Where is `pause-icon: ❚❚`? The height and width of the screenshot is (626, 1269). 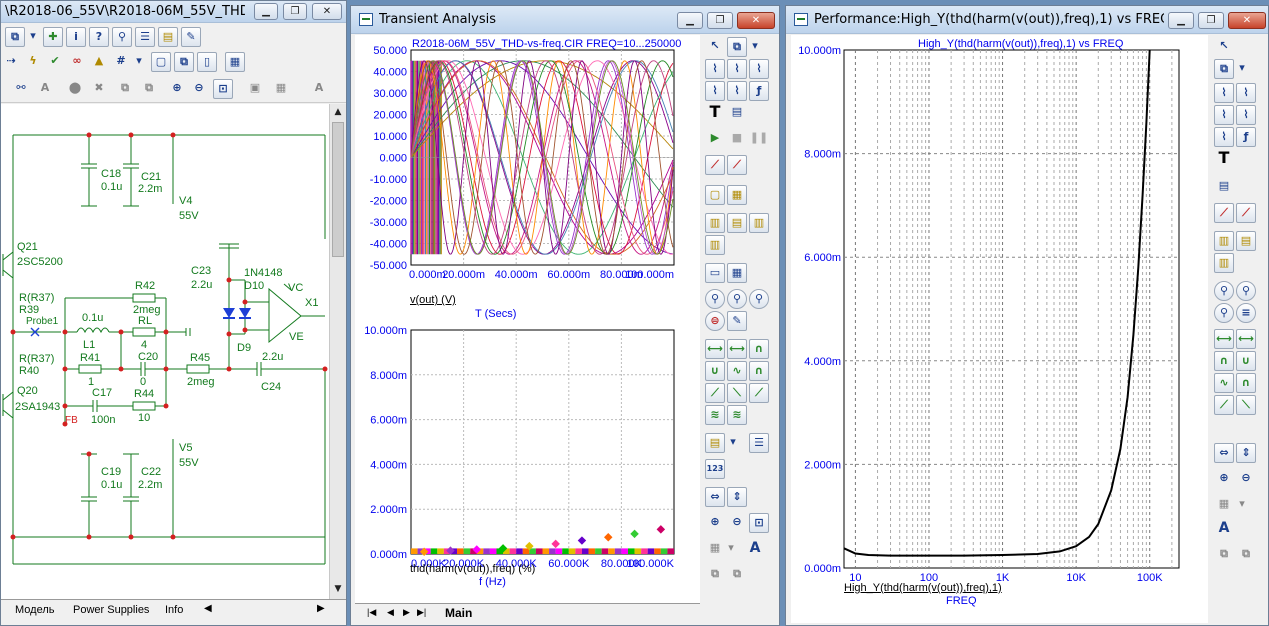 pause-icon: ❚❚ is located at coordinates (759, 139).